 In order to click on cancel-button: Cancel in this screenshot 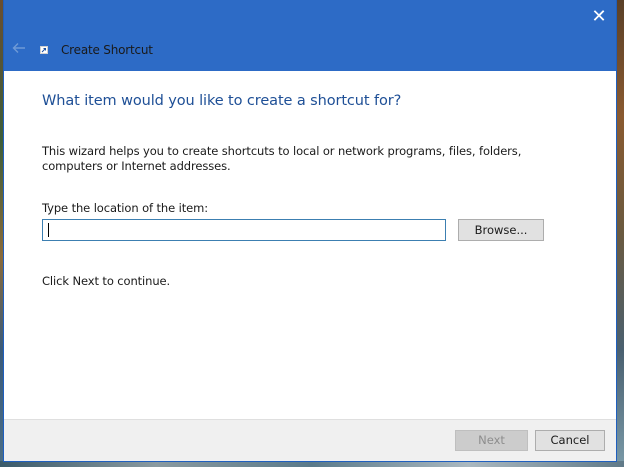, I will do `click(570, 440)`.